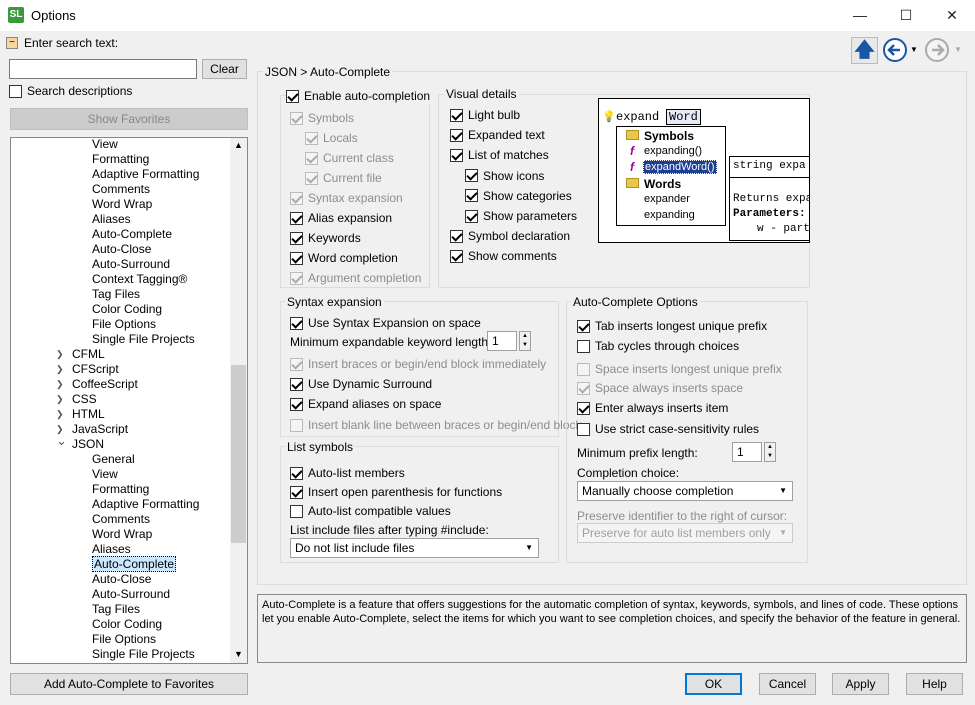 The height and width of the screenshot is (705, 975). Describe the element at coordinates (61, 441) in the screenshot. I see `collapse-arrow-icon: ⌄` at that location.